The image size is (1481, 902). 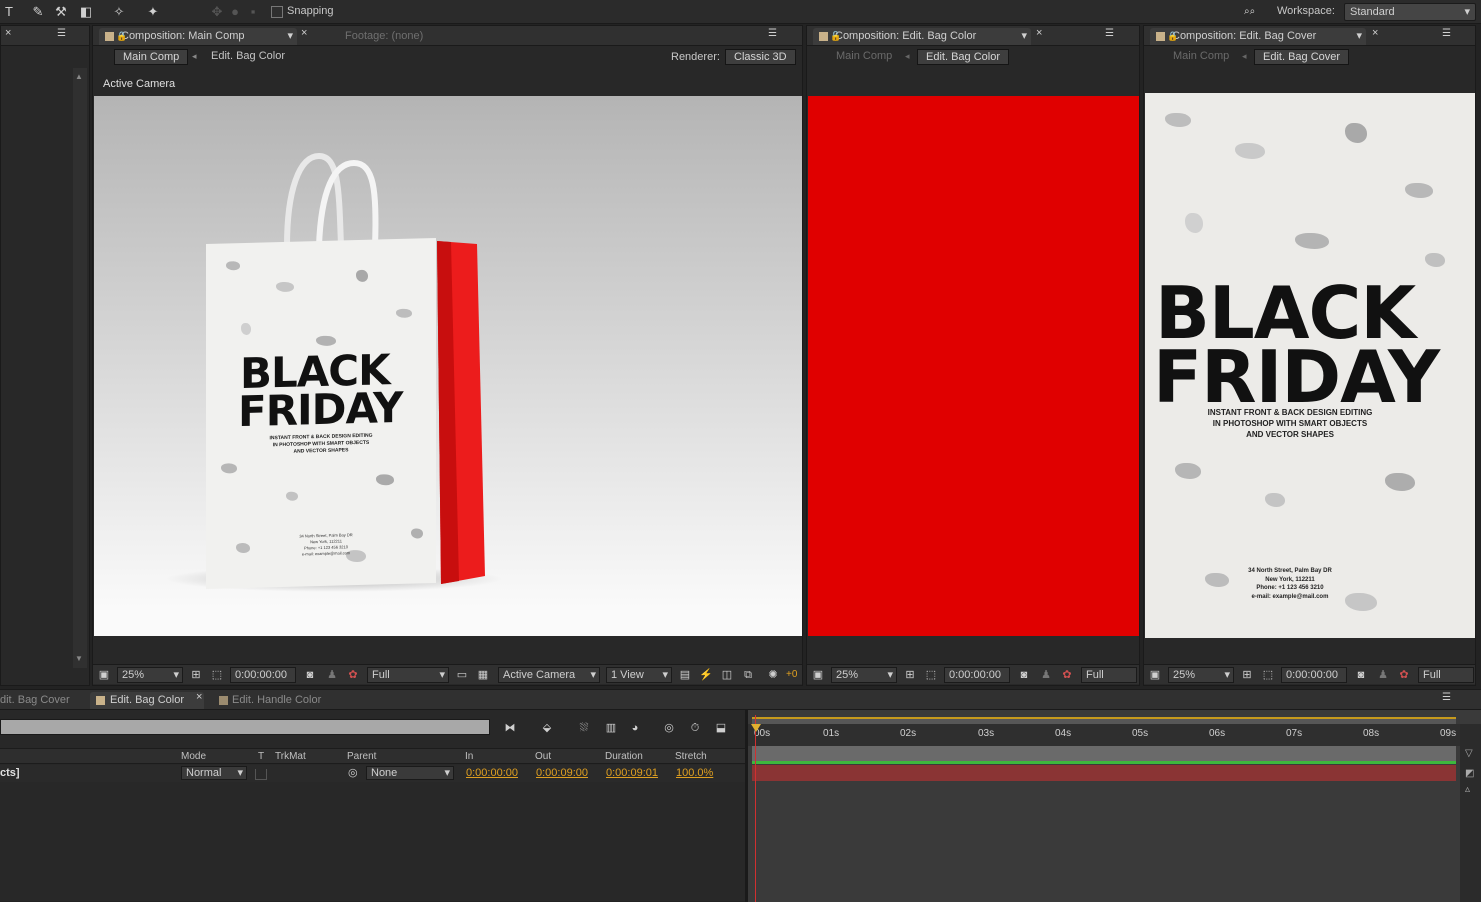 What do you see at coordinates (547, 728) in the screenshot?
I see `draft-3d-icon: ⬙` at bounding box center [547, 728].